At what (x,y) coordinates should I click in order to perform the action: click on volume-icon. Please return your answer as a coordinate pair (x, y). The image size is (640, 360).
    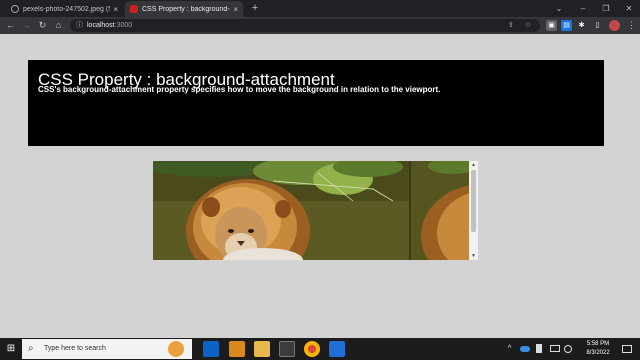
    Looking at the image, I should click on (568, 349).